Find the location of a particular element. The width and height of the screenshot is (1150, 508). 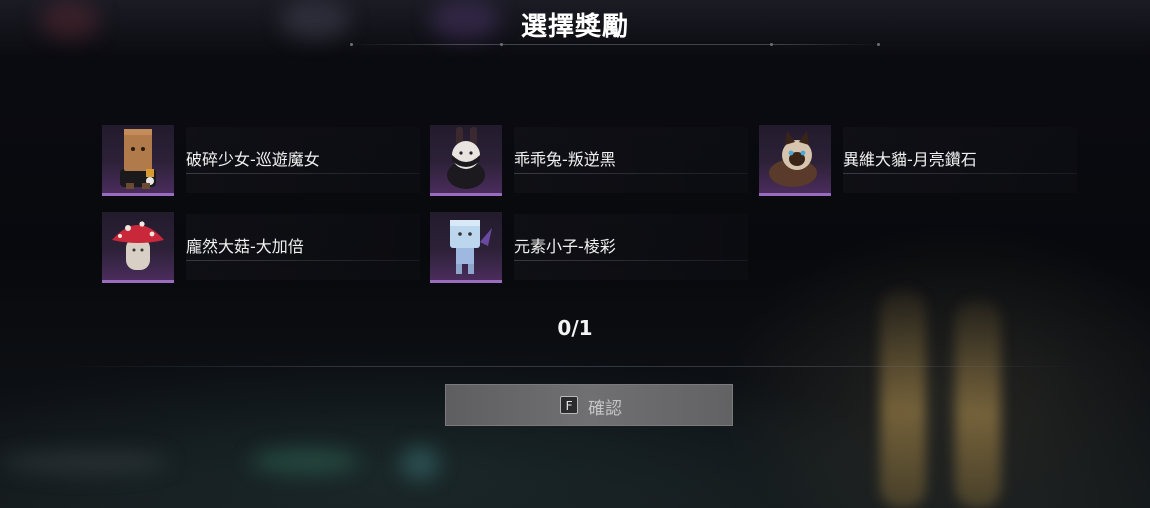

reward-name: 元素小子-棱彩 is located at coordinates (565, 246).